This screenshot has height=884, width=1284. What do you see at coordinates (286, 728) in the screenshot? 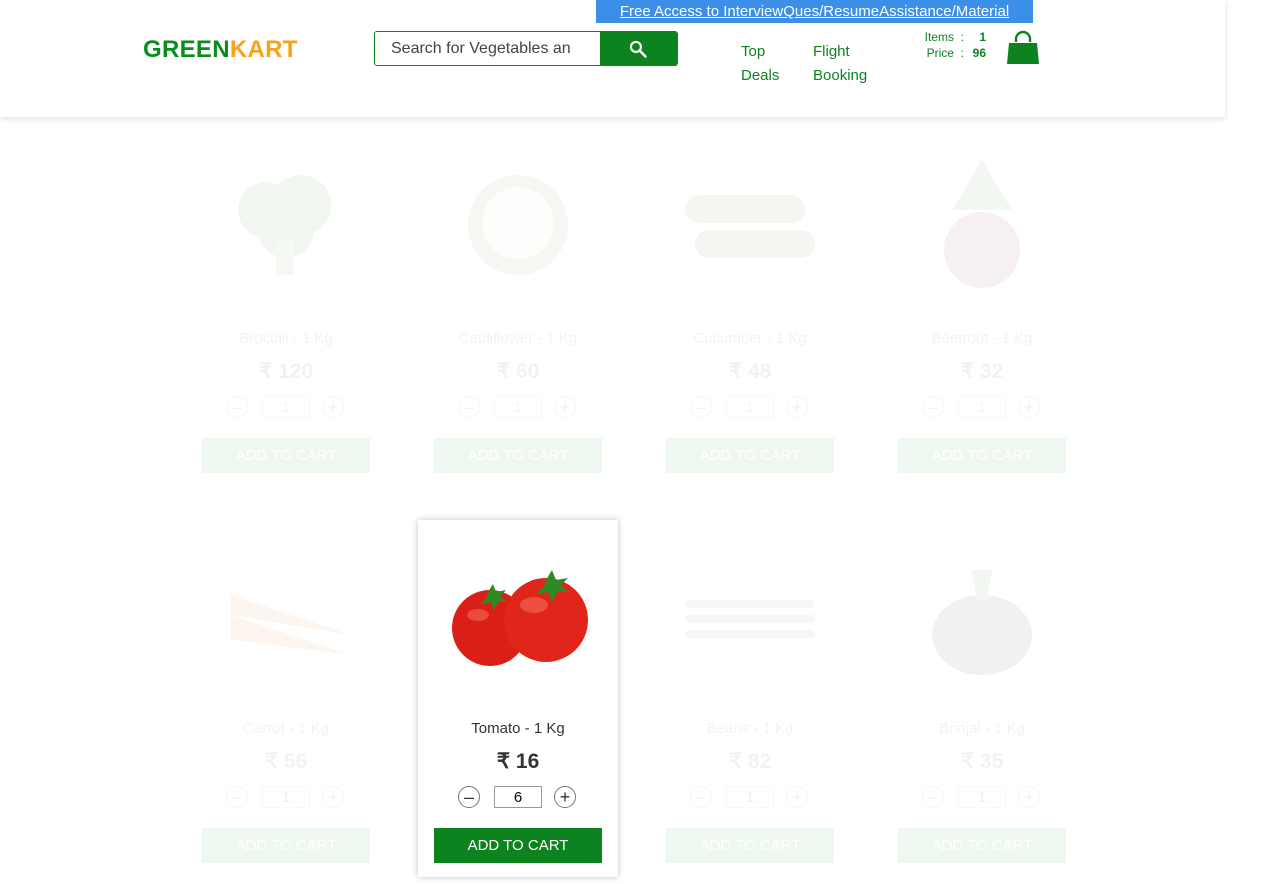
I see `product-name: Carrot - 1 Kg` at bounding box center [286, 728].